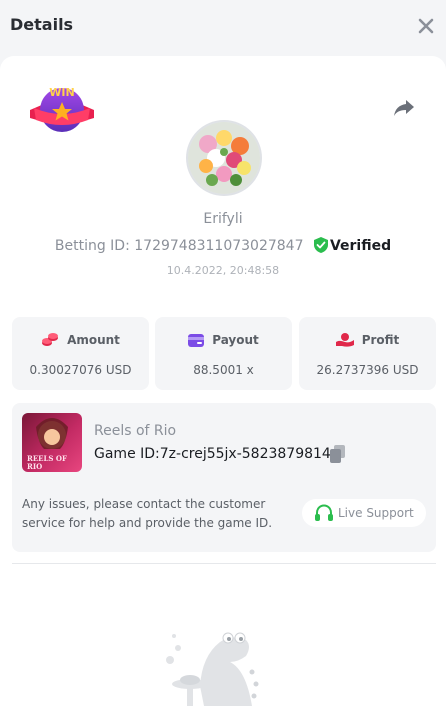 The width and height of the screenshot is (446, 716). Describe the element at coordinates (223, 270) in the screenshot. I see `bet-timestamp: 10.4.2022, 20:48:58` at that location.